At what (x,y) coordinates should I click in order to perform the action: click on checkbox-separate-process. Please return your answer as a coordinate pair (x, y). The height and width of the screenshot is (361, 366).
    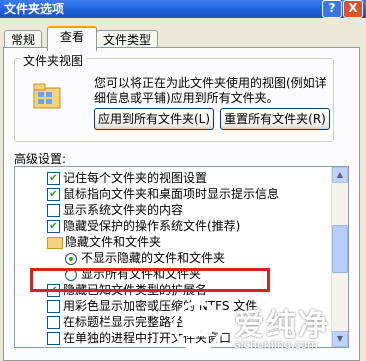
    Looking at the image, I should click on (53, 338).